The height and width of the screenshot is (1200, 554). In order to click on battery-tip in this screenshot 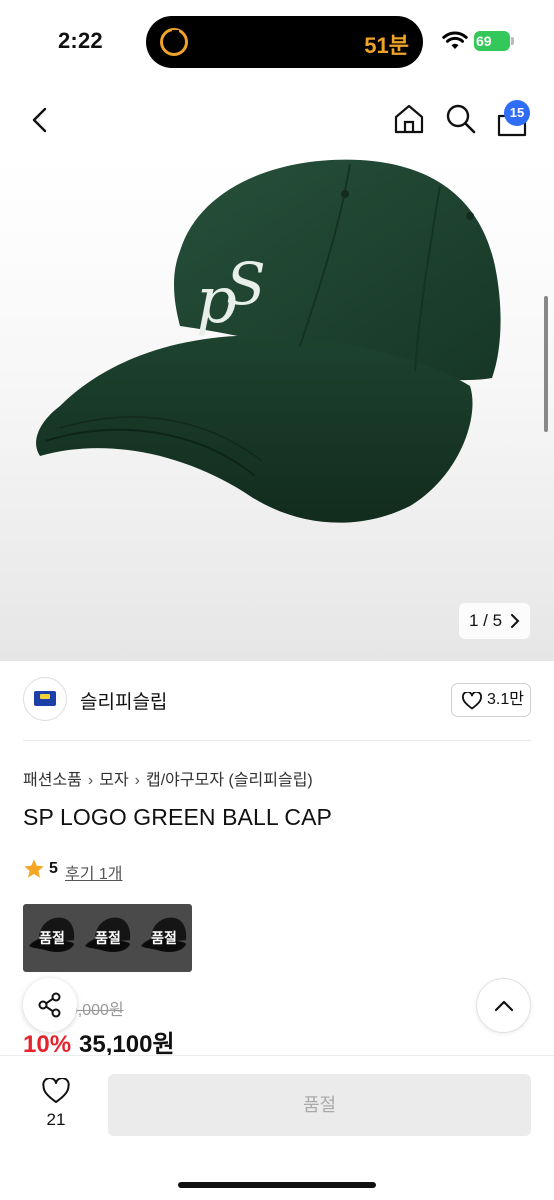, I will do `click(512, 41)`.